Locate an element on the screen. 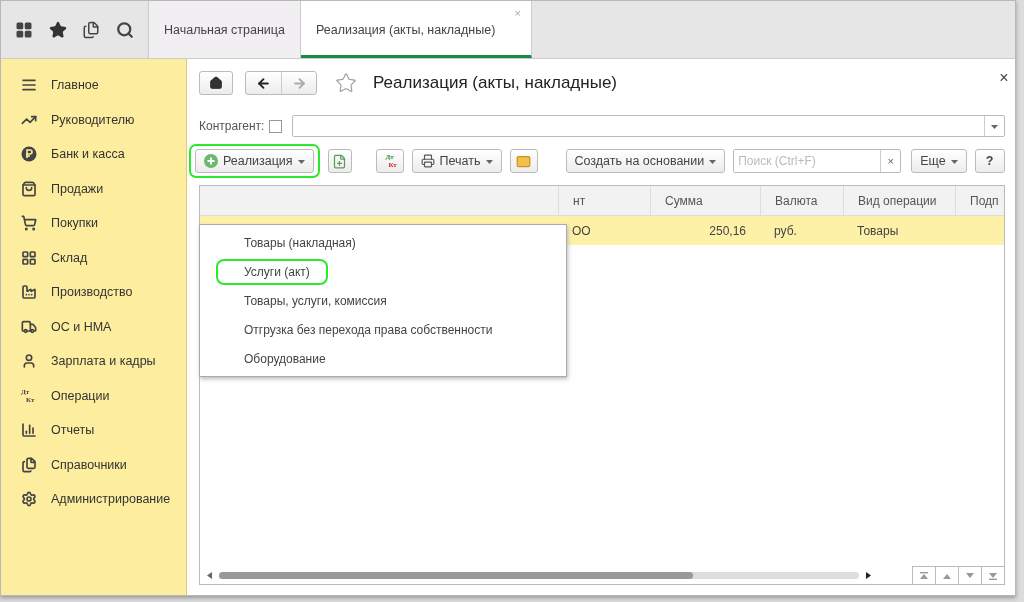  home-icon is located at coordinates (216, 83).